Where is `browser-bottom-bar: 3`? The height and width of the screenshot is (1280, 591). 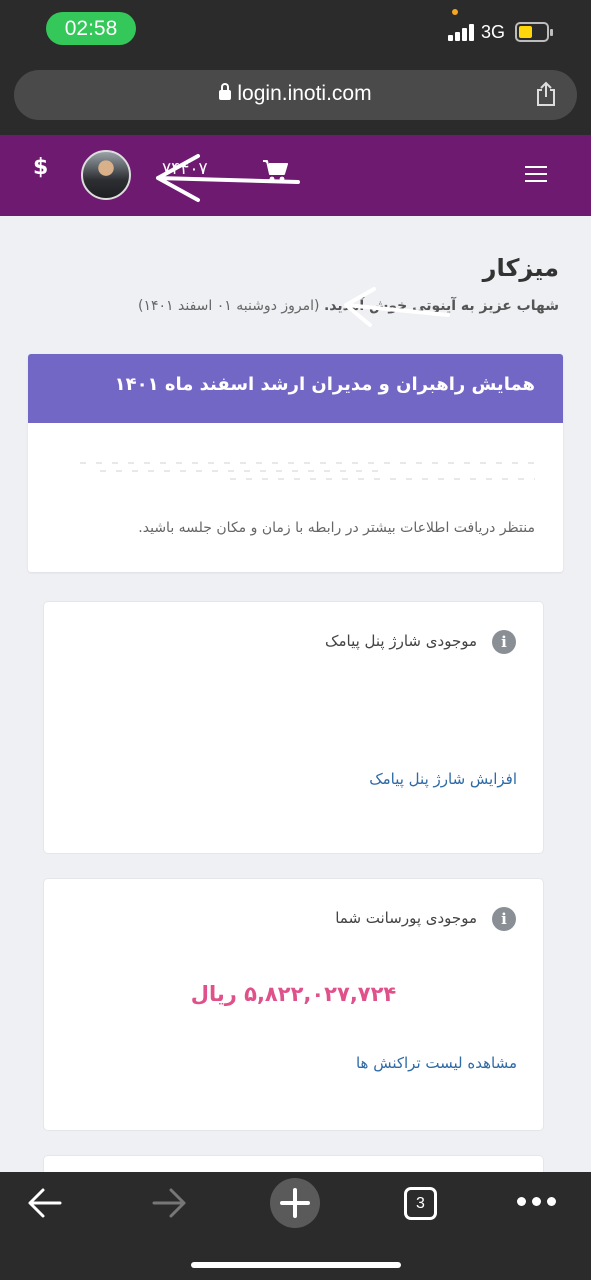 browser-bottom-bar: 3 is located at coordinates (295, 1226).